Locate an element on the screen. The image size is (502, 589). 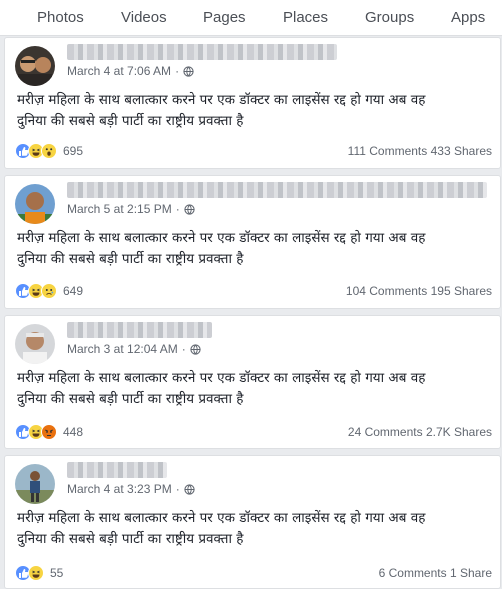
angry-face-icon is located at coordinates (49, 432).